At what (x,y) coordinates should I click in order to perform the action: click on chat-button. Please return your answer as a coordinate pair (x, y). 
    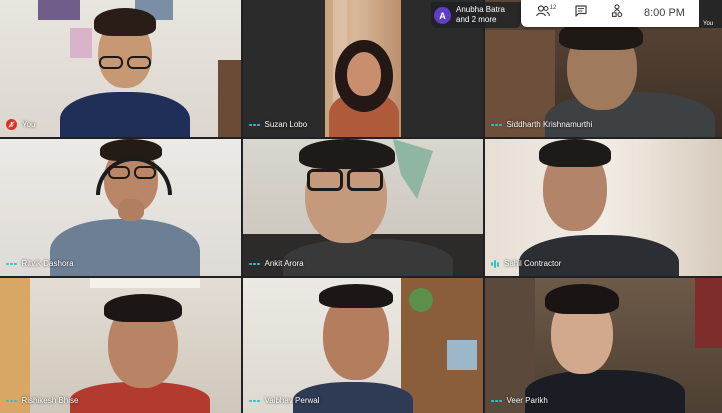
    Looking at the image, I should click on (581, 13).